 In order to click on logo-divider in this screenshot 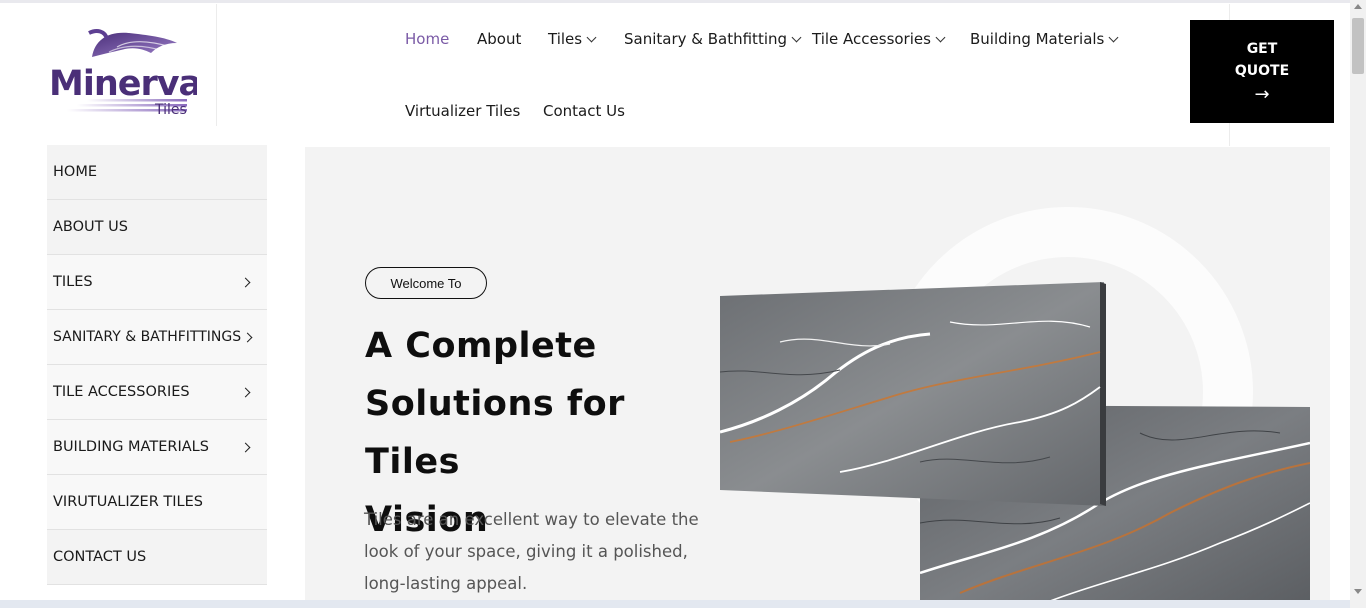, I will do `click(216, 65)`.